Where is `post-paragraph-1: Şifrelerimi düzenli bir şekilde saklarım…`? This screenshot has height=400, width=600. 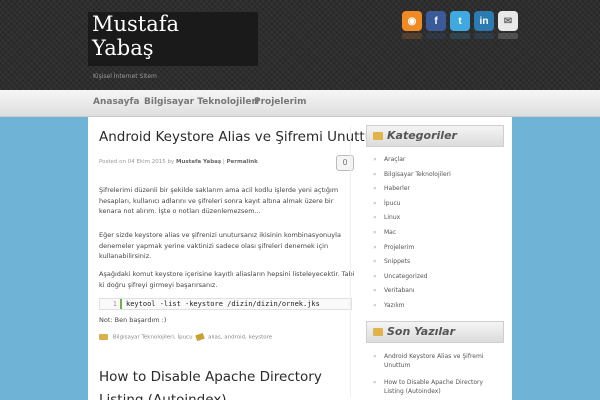
post-paragraph-1: Şifrelerimi düzenli bir şekilde saklarım… is located at coordinates (219, 200).